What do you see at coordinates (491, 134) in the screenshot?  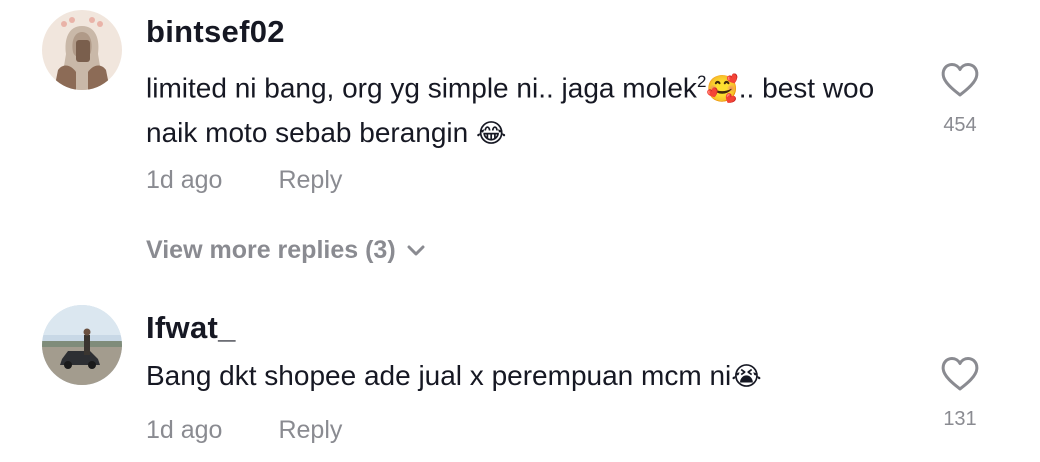 I see `tears-of-joy-emoji: 😂` at bounding box center [491, 134].